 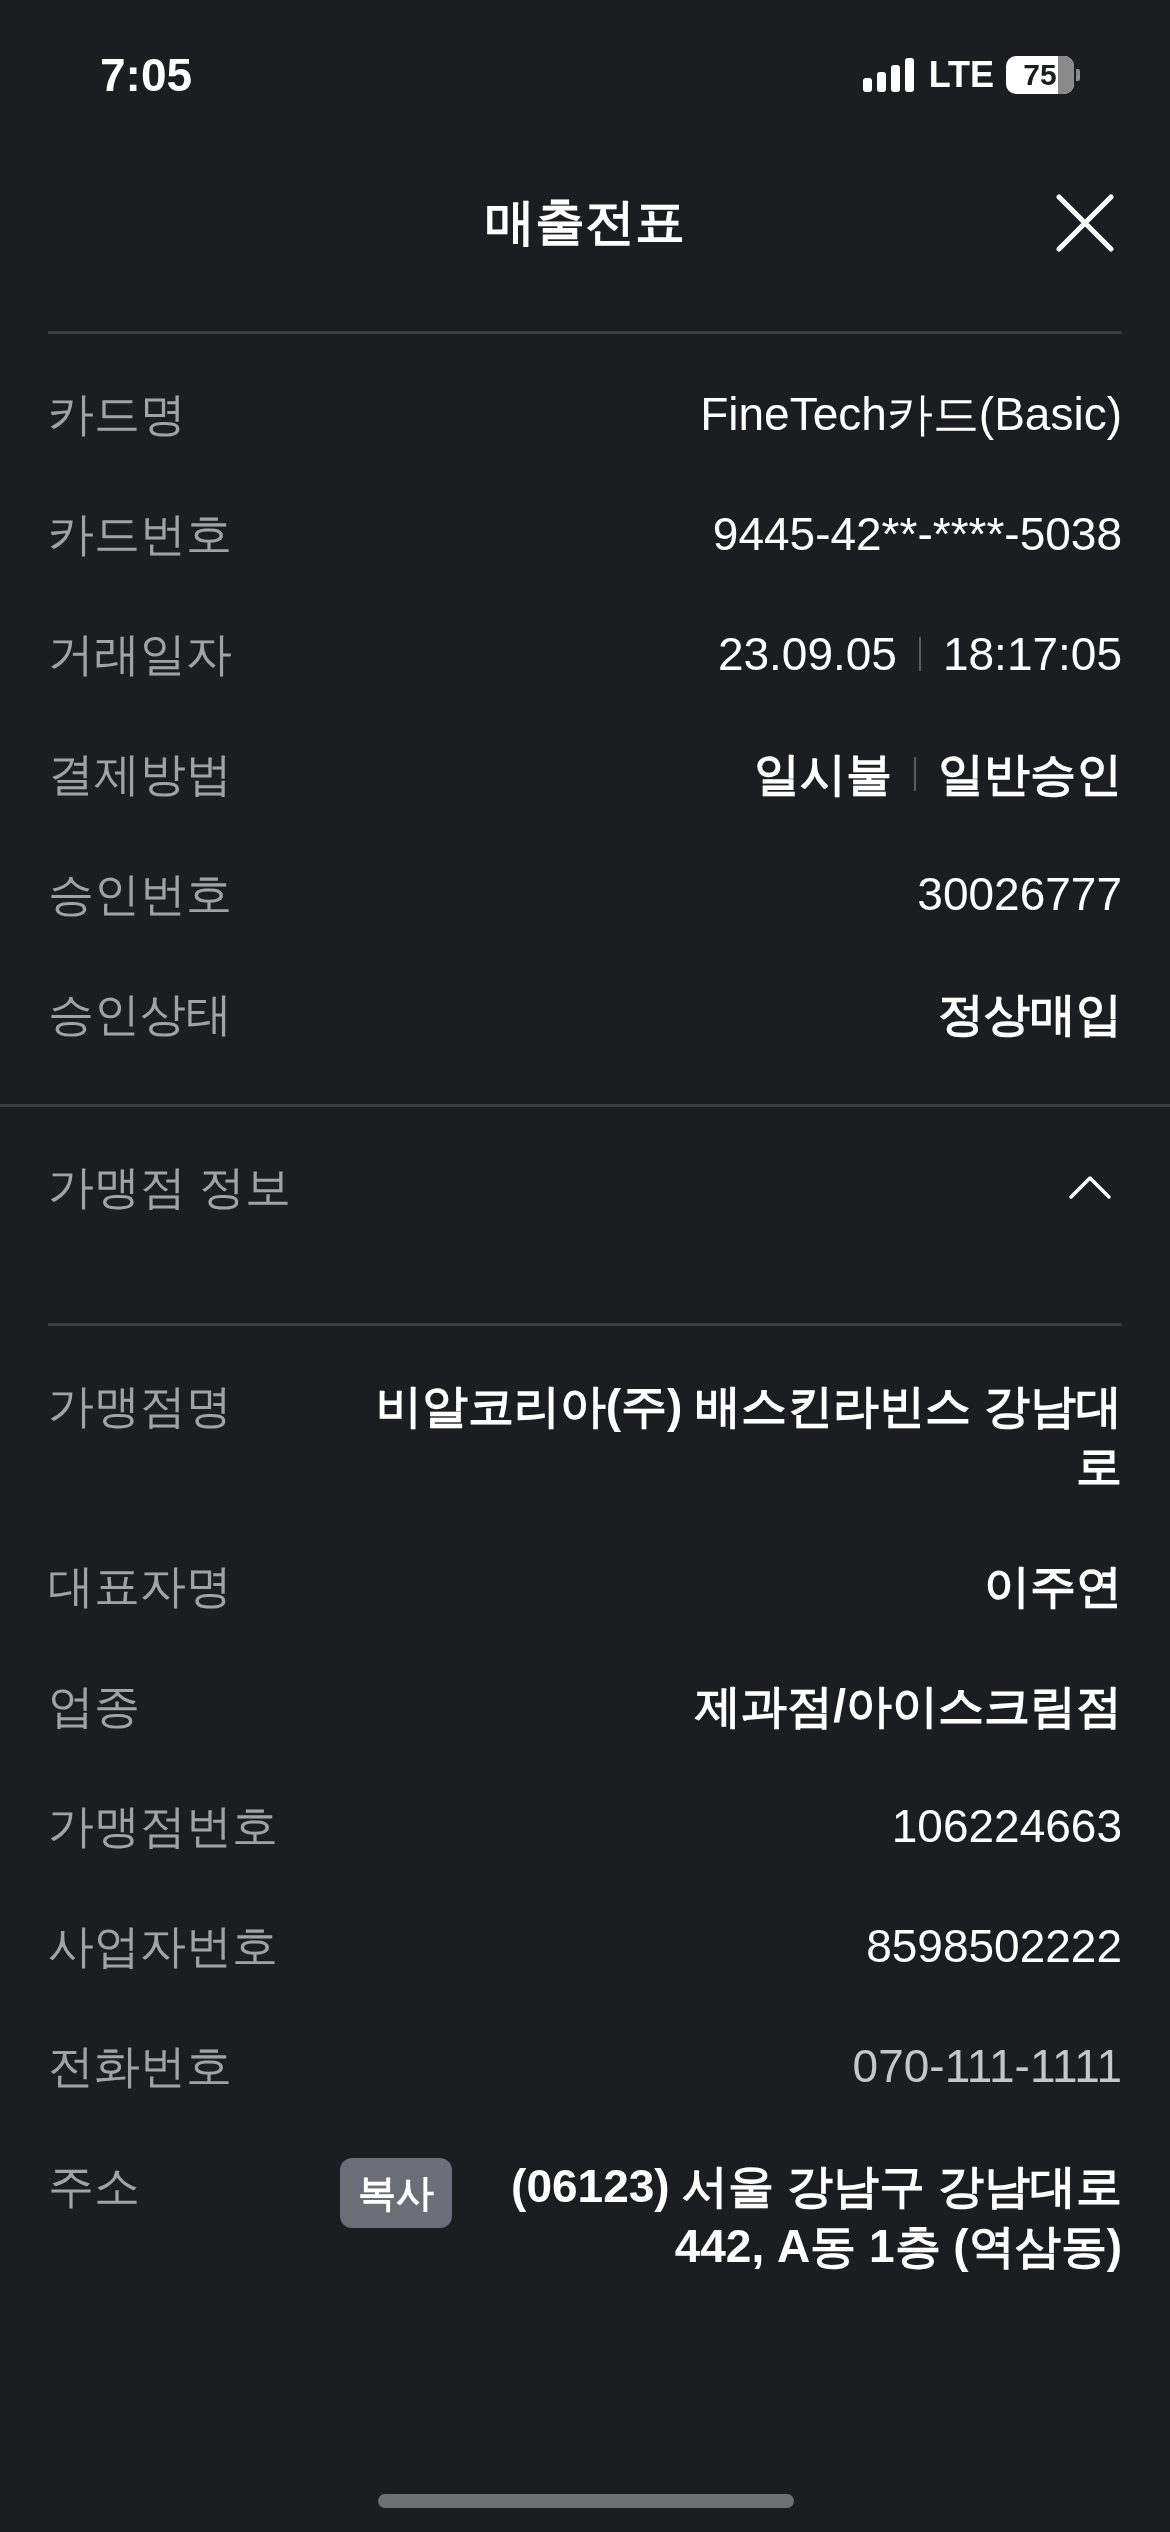 I want to click on field-value: 30026777, so click(x=1019, y=894).